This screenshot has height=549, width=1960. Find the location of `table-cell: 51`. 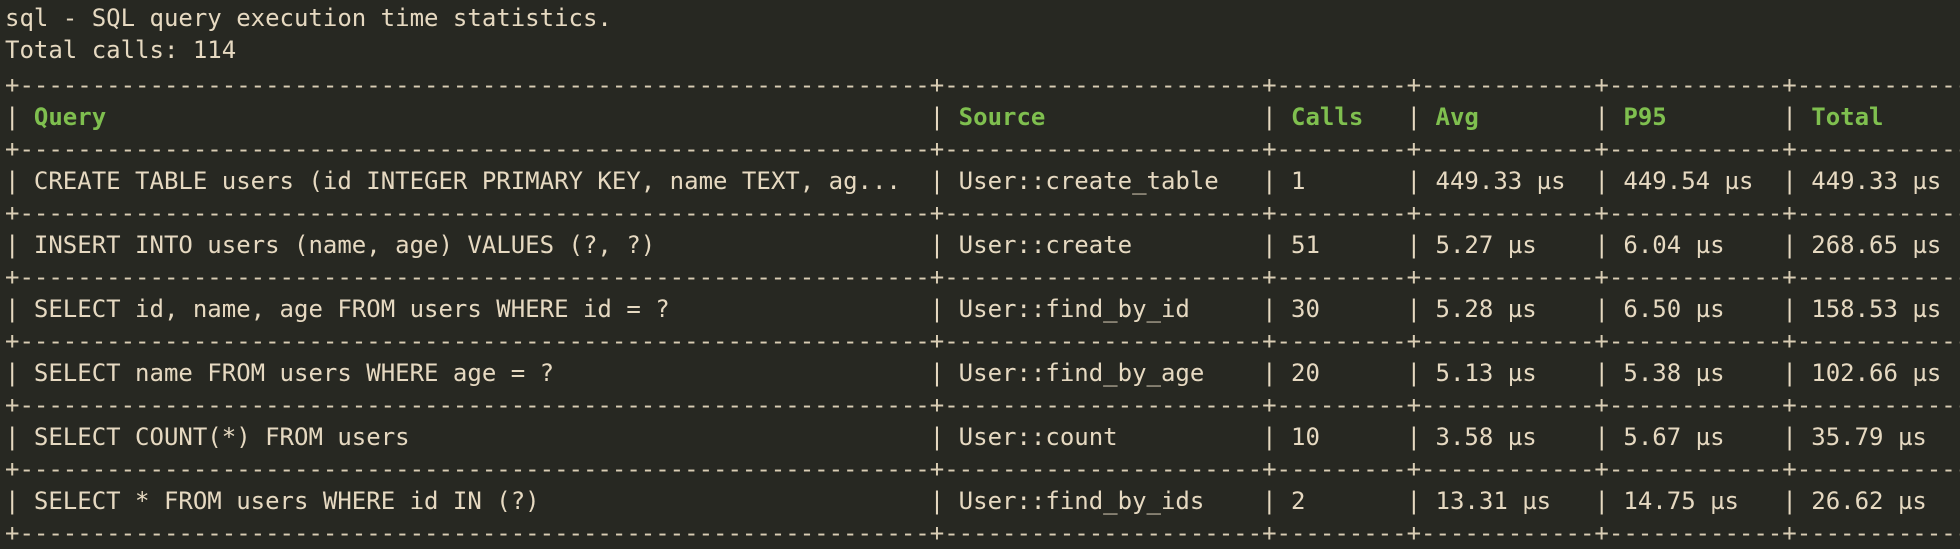

table-cell: 51 is located at coordinates (1342, 245).